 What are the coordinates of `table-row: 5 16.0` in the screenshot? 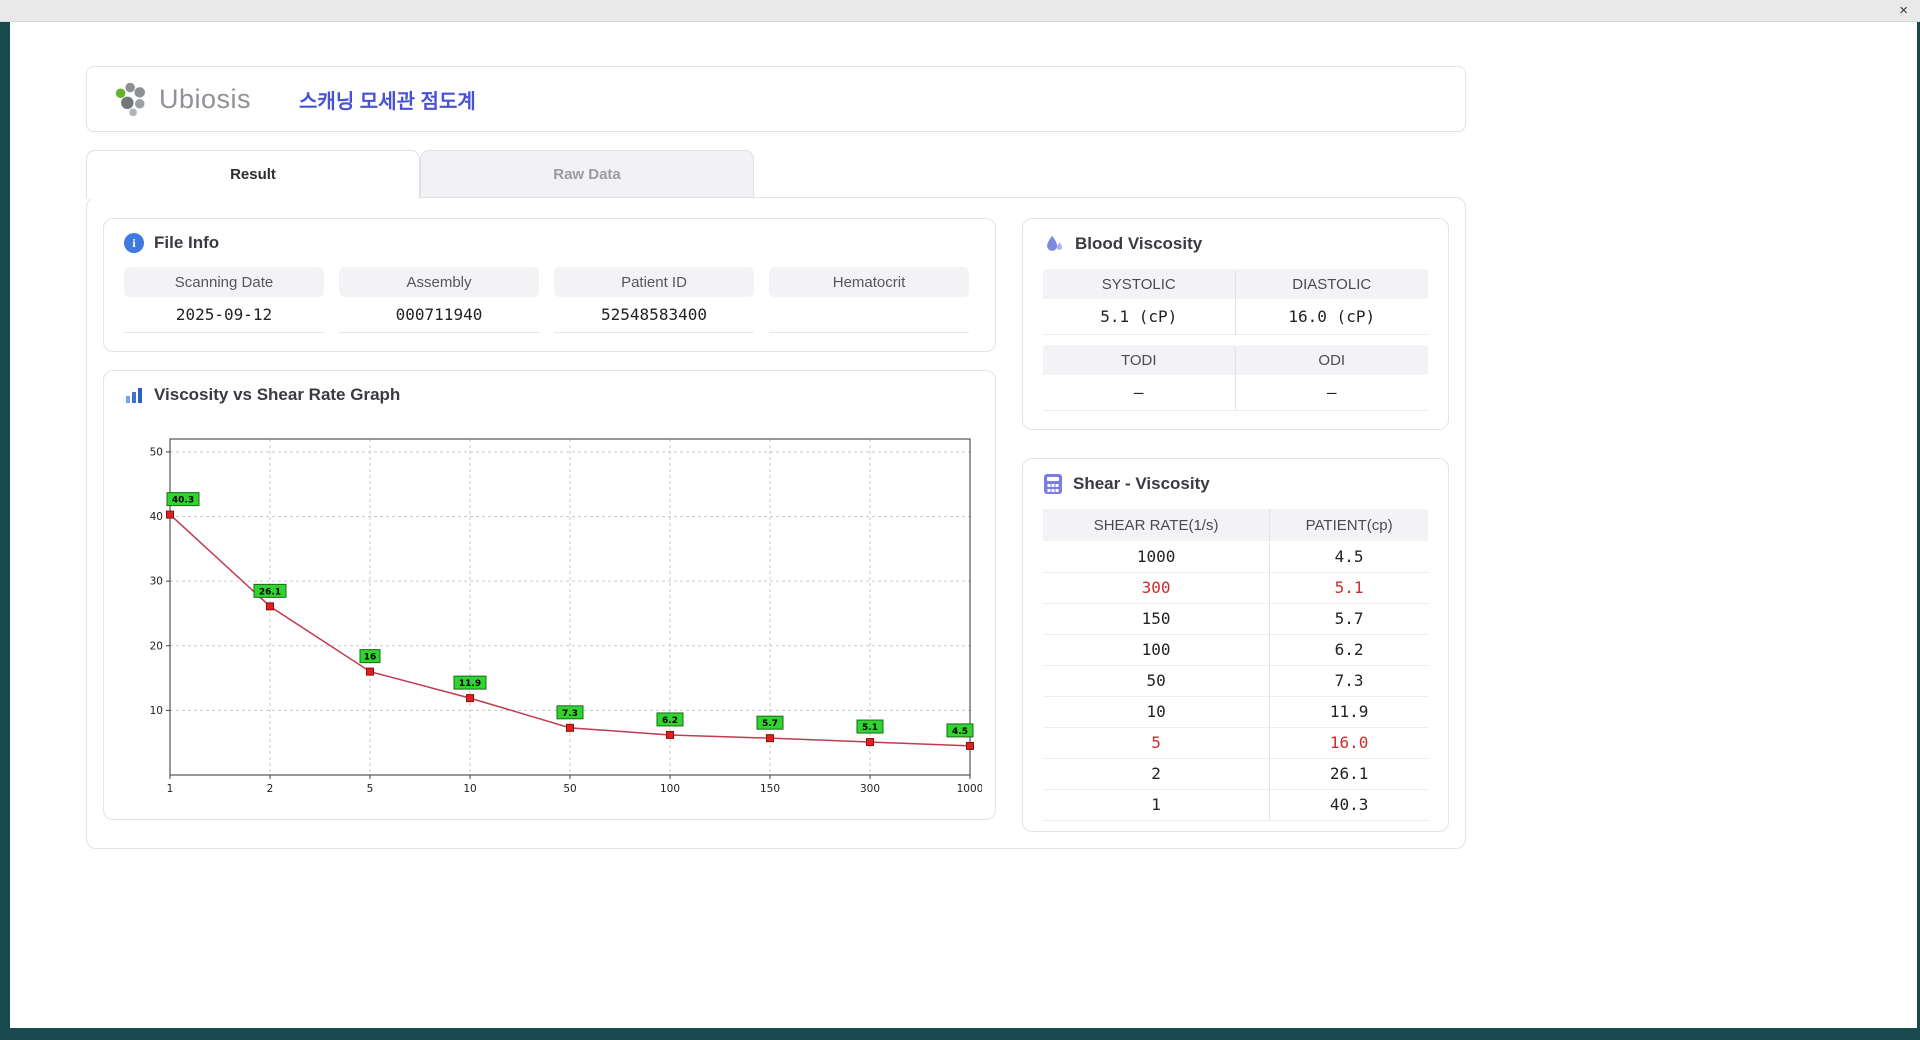 It's located at (1235, 743).